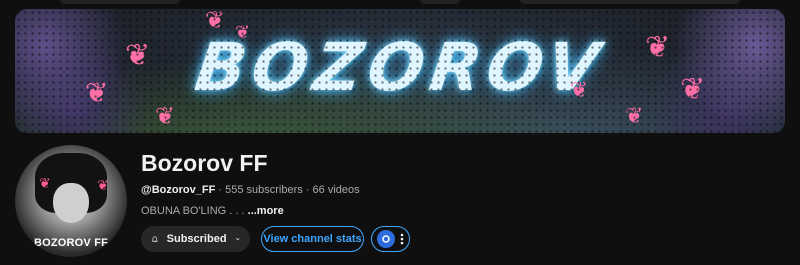 This screenshot has width=800, height=265. I want to click on channel-description: OBUNA BO'LING . . . ...more, so click(212, 211).